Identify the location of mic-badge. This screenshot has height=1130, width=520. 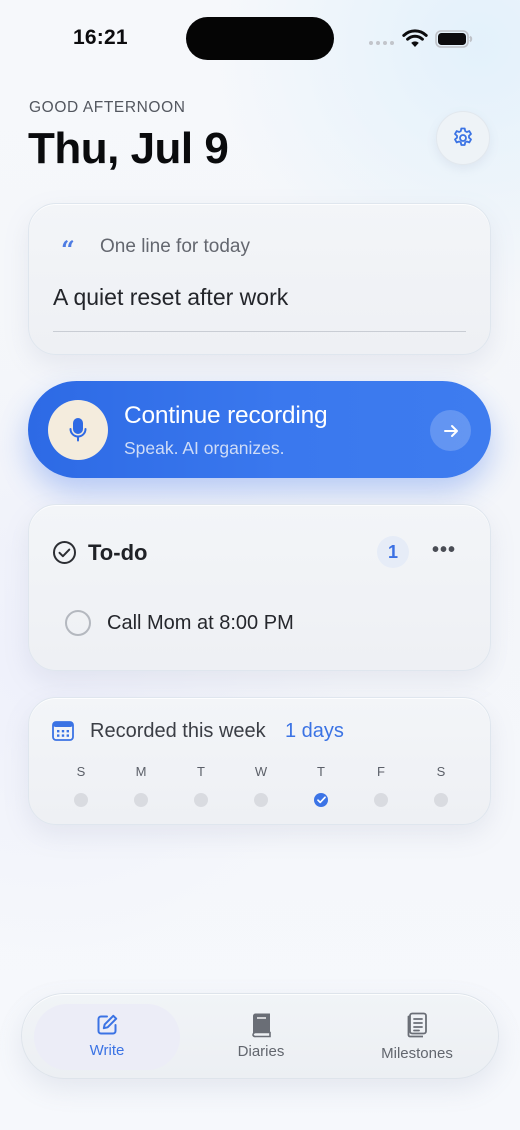
(78, 430).